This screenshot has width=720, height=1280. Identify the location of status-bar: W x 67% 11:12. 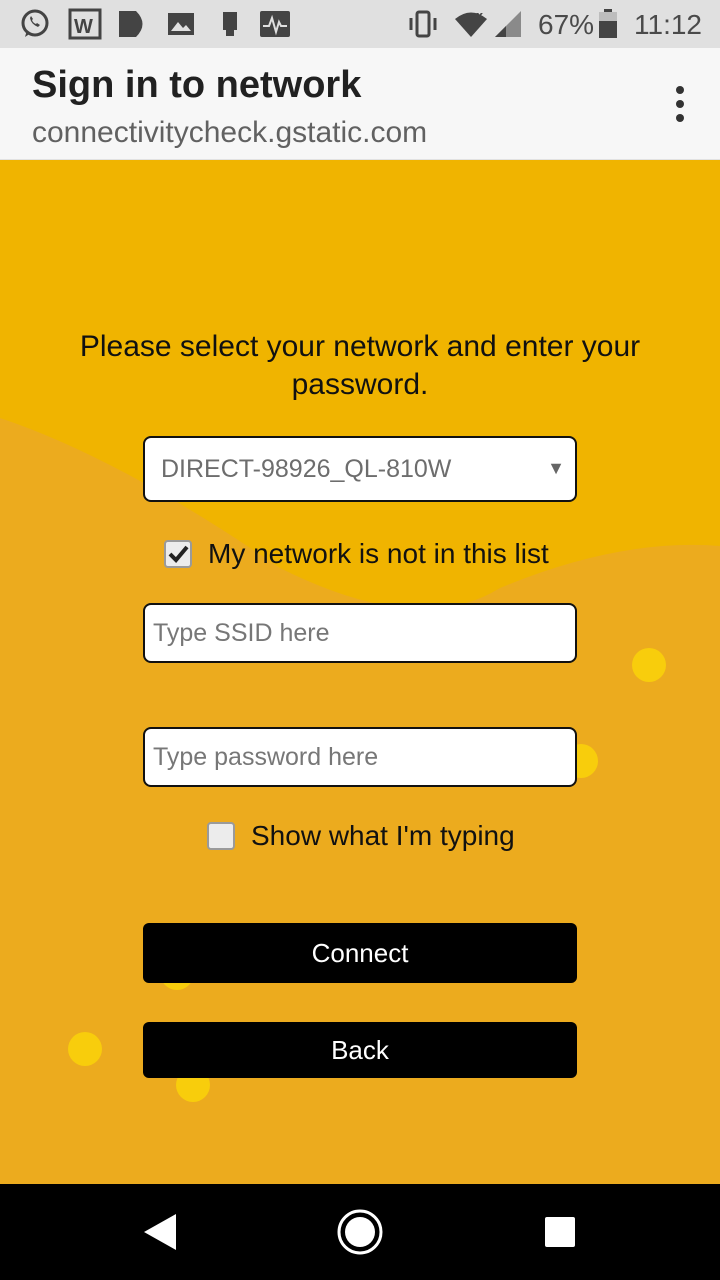
(360, 24).